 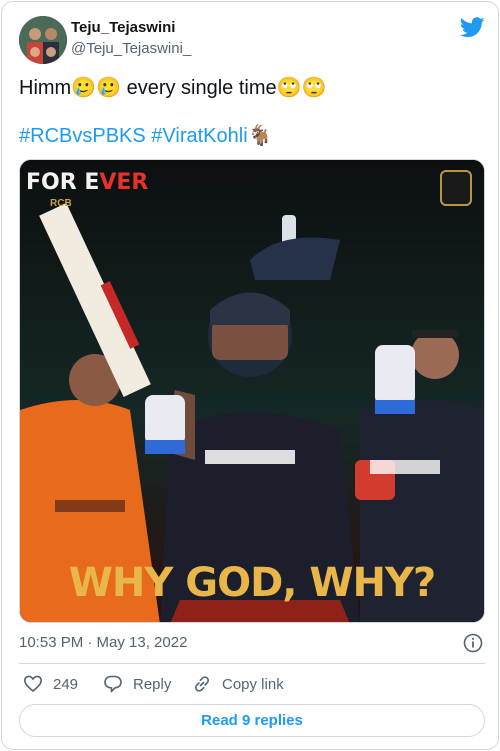 I want to click on reply-button: Reply, so click(x=137, y=684).